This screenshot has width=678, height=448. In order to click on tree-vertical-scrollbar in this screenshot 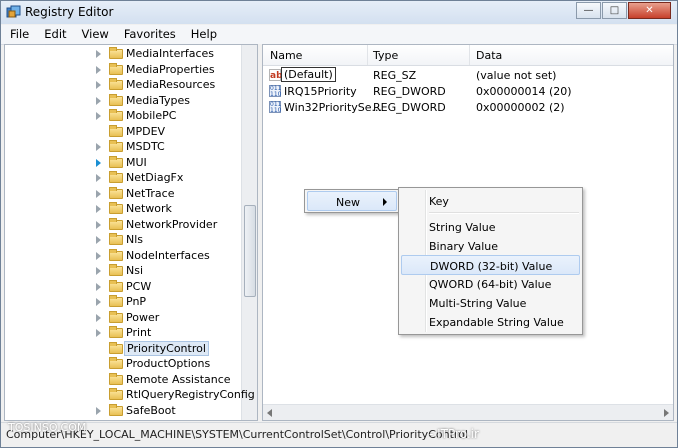, I will do `click(249, 232)`.